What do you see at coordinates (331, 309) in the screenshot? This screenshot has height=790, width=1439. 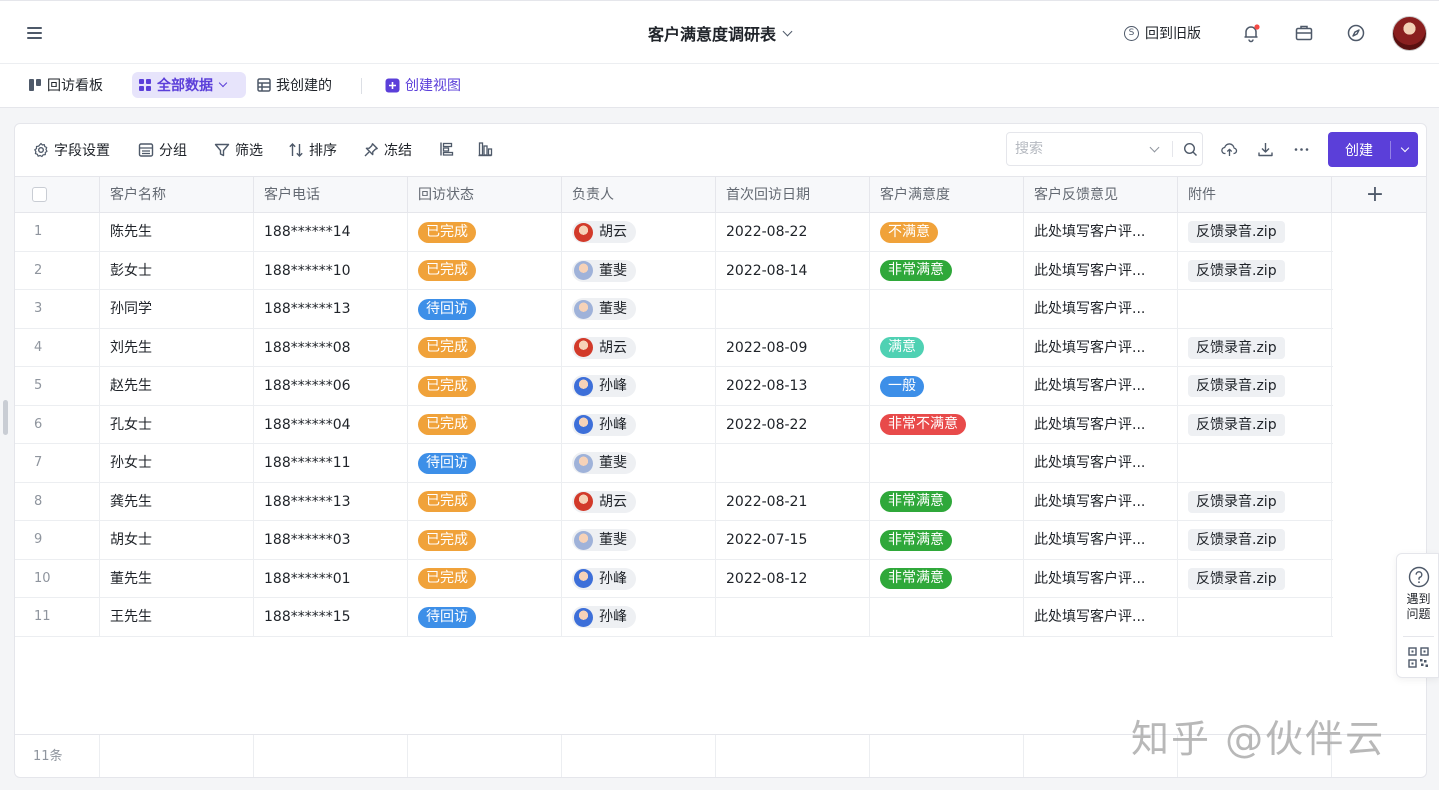 I see `table-cell: 188******13` at bounding box center [331, 309].